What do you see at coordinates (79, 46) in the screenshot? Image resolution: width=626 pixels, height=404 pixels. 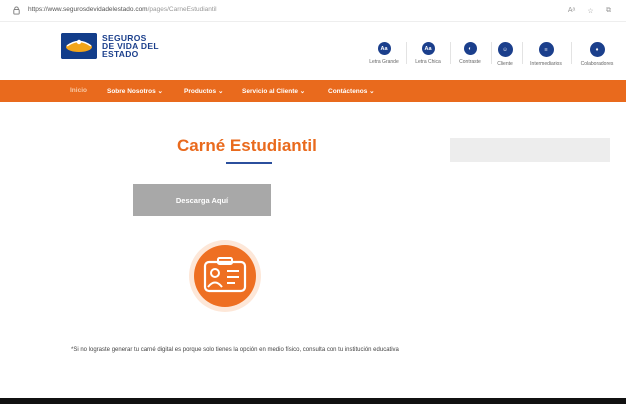 I see `logo-emblem-icon` at bounding box center [79, 46].